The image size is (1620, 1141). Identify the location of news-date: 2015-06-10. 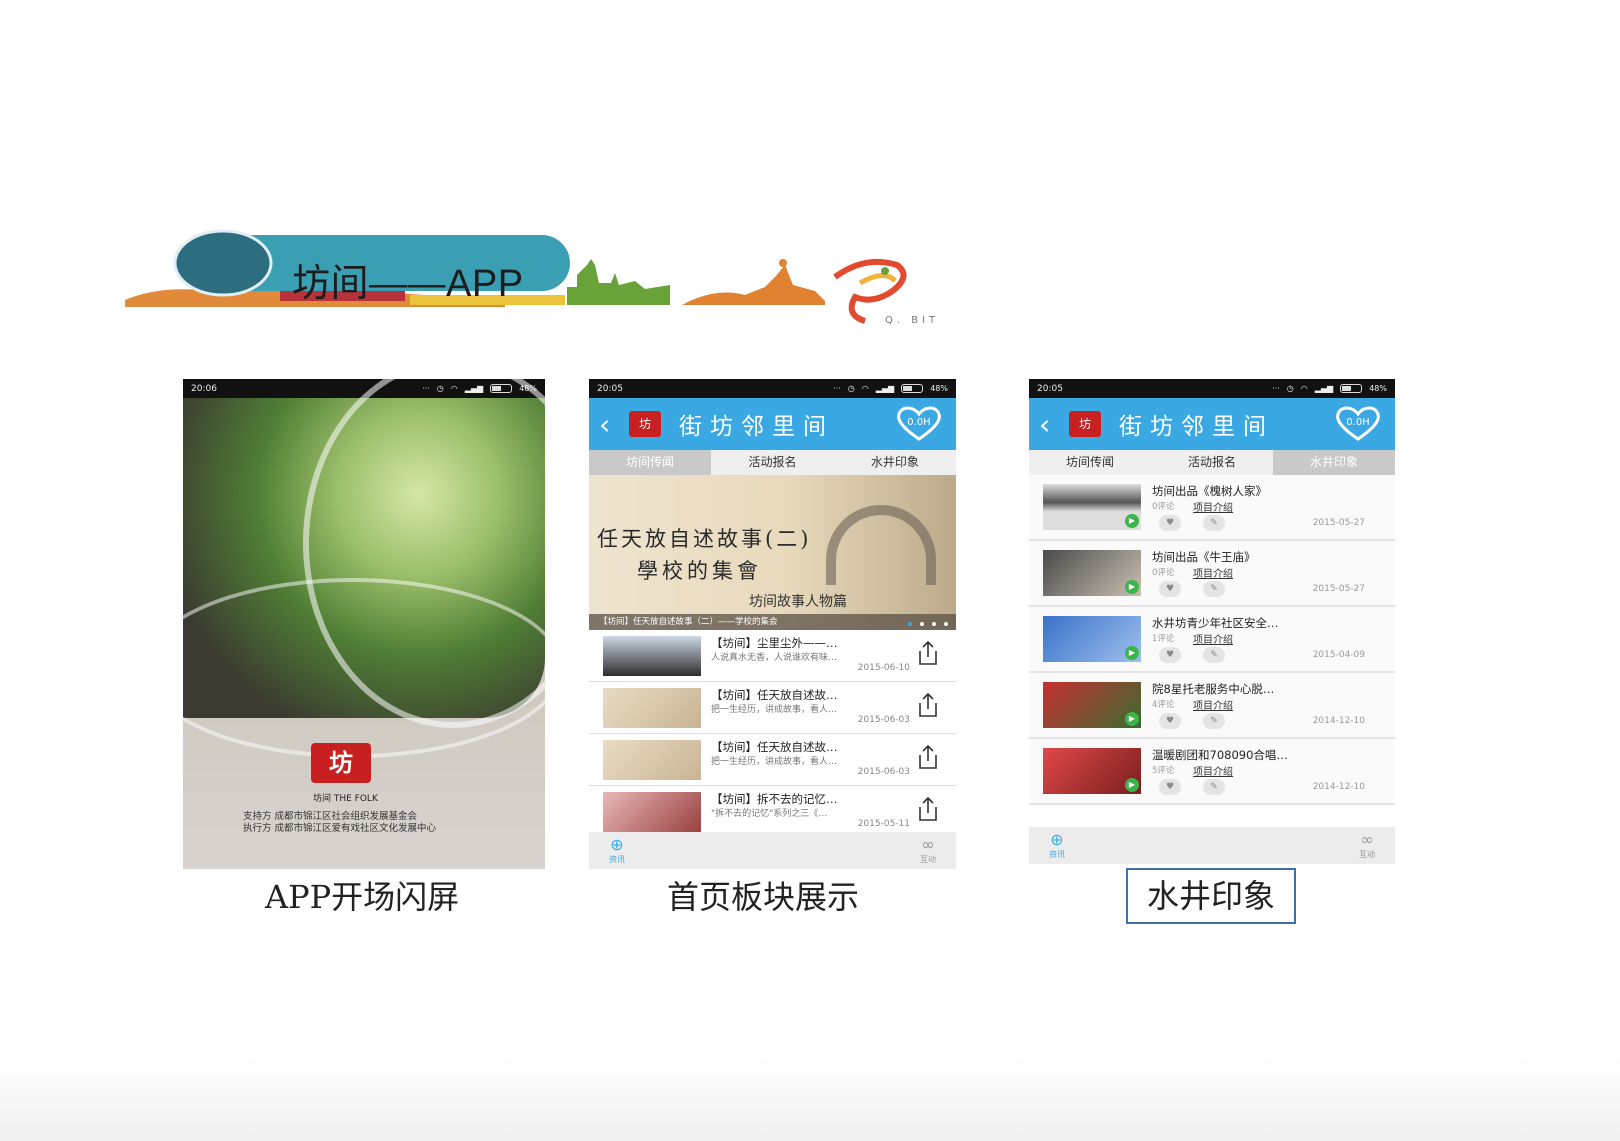
(883, 668).